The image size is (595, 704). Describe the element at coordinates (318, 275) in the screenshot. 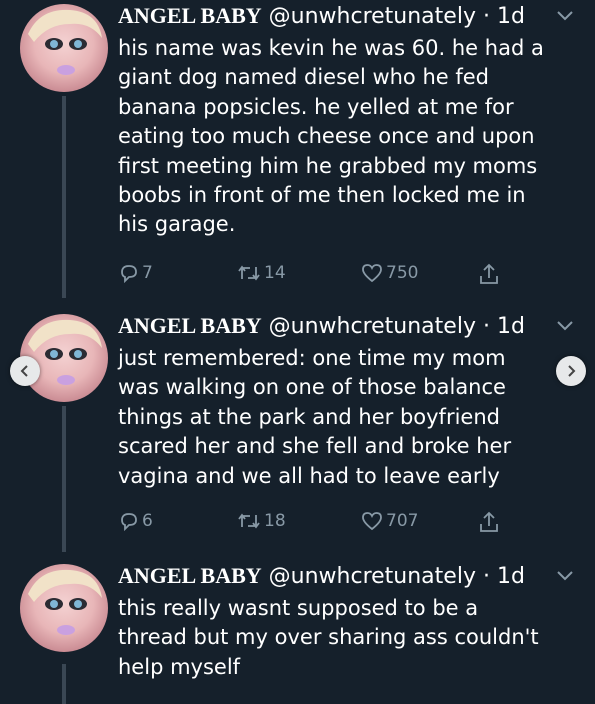

I see `tweet-actions: 7 14 750` at that location.